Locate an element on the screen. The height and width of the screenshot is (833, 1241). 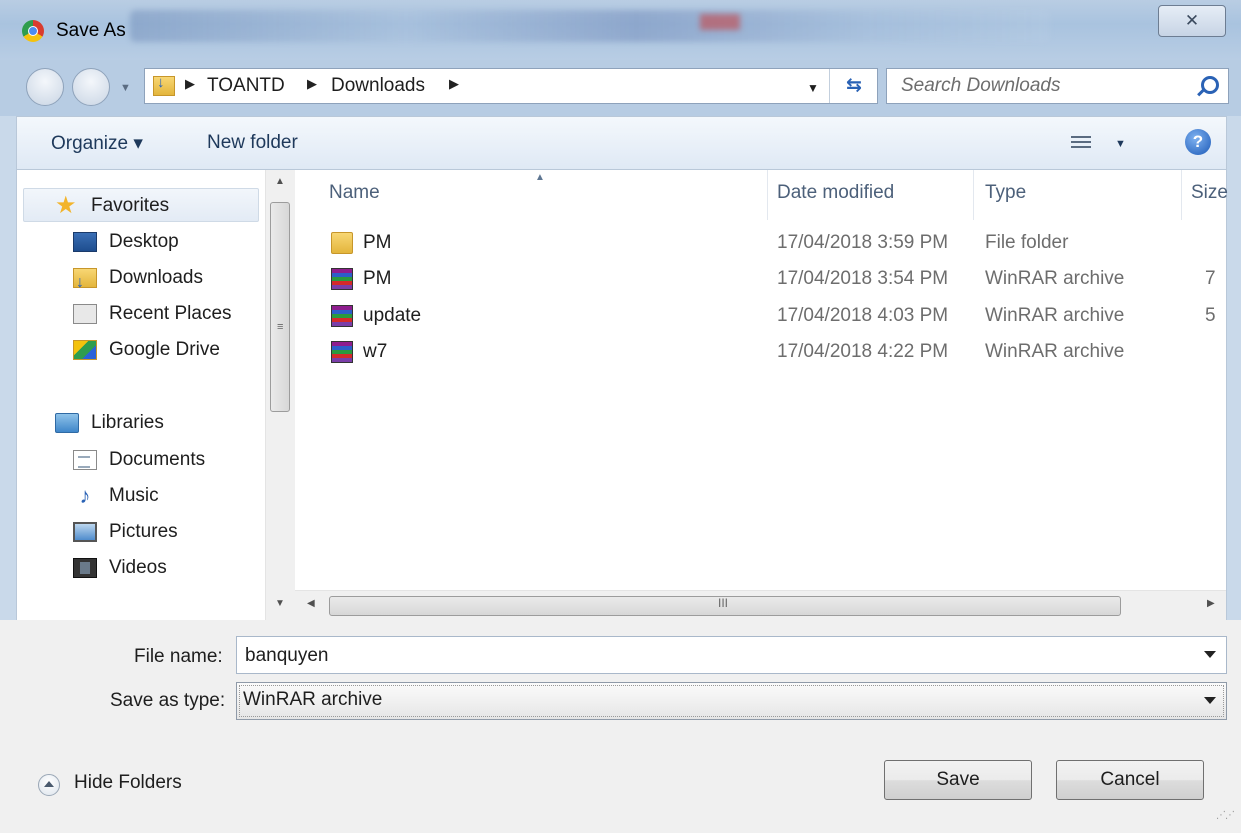
close-button: ✕ is located at coordinates (1192, 21).